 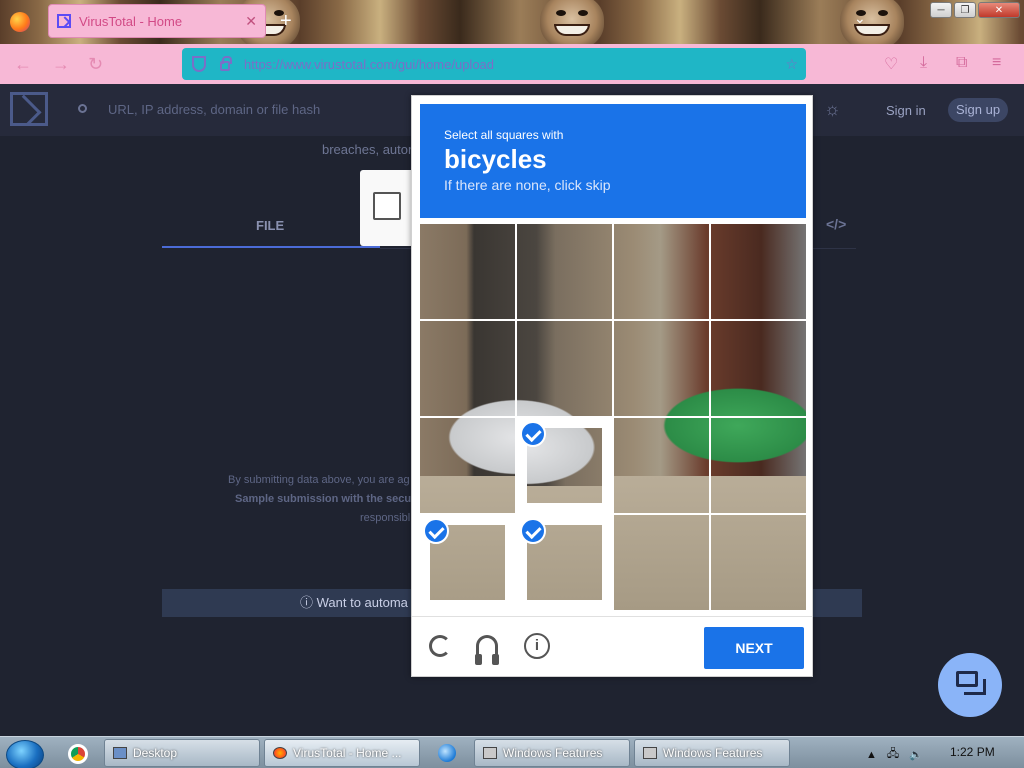 I want to click on theme-sun-icon: ☼, so click(x=832, y=109).